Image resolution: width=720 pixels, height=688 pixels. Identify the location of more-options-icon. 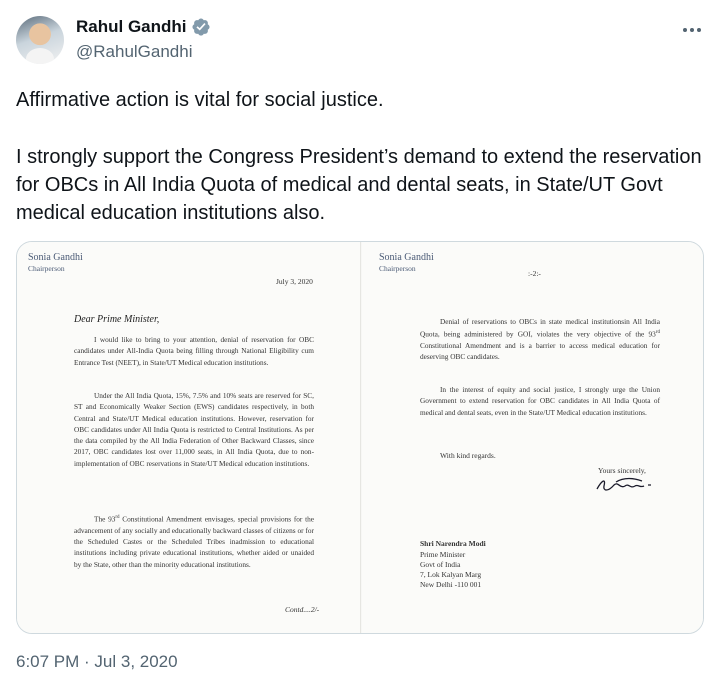
(692, 30).